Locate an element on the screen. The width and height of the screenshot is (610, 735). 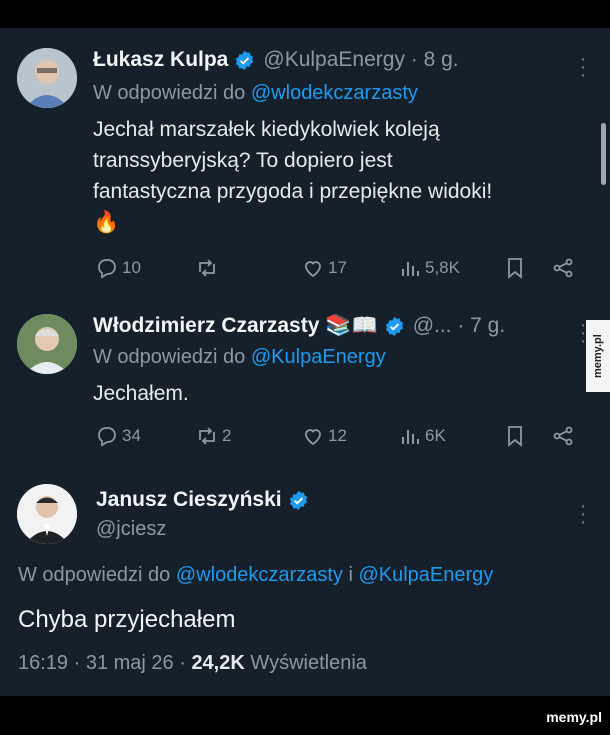
repost-button: 2 is located at coordinates (213, 436).